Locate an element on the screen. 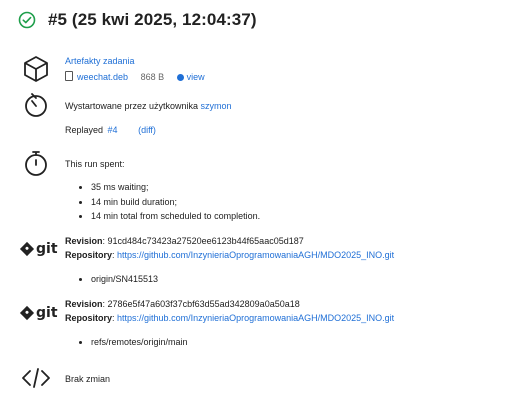  revision-hash: 91cd484c73423a27520ee6123b44f65aac05d187 is located at coordinates (205, 241).